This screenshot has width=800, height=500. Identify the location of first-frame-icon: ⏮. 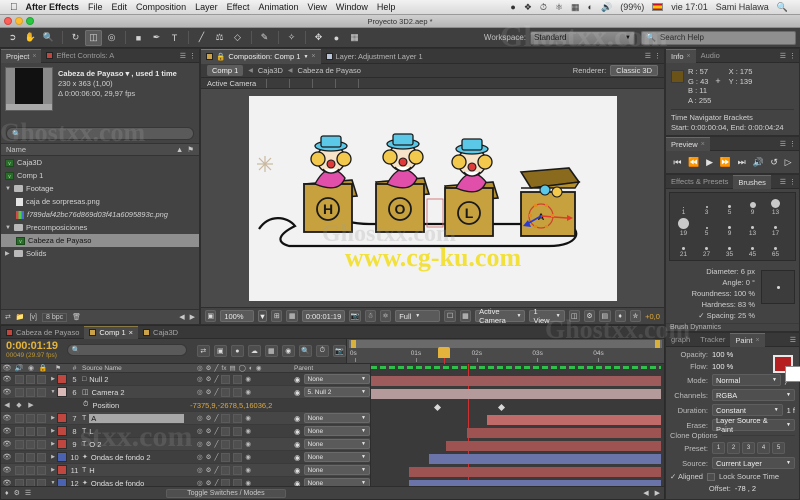
(677, 162).